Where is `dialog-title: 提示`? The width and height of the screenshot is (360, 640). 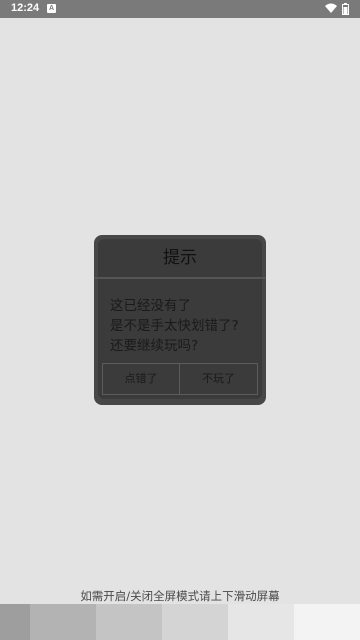
dialog-title: 提示 is located at coordinates (180, 258).